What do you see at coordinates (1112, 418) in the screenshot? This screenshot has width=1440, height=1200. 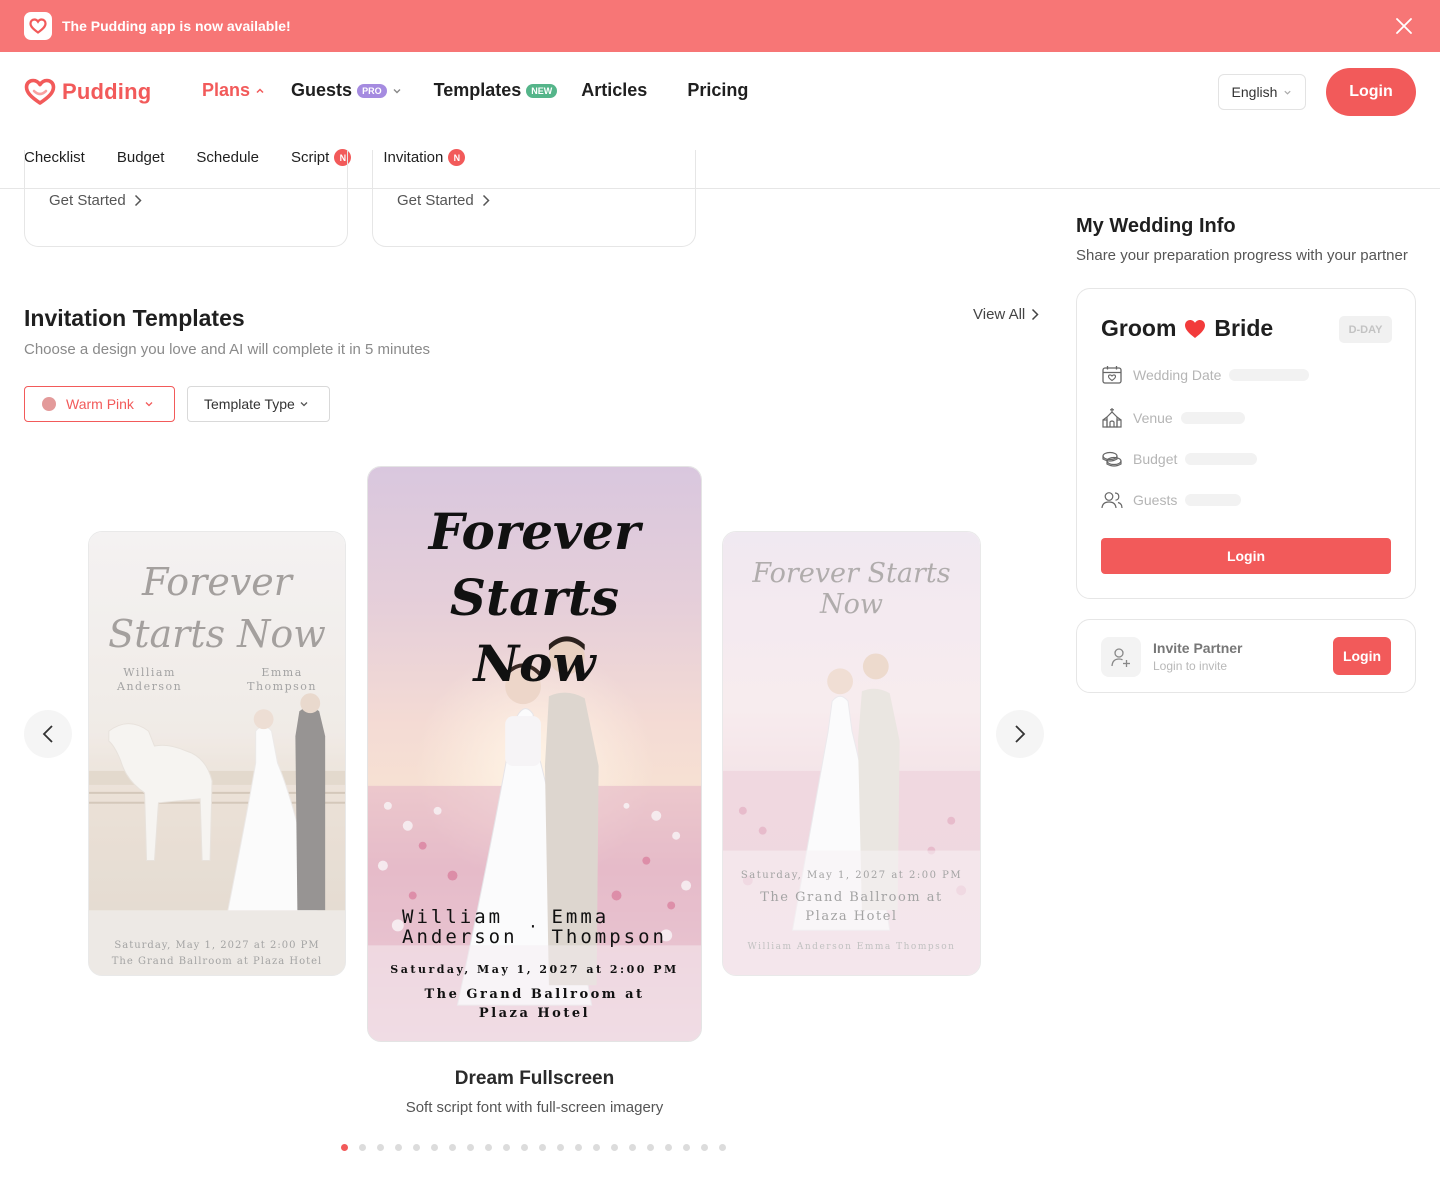 I see `chapel-icon` at bounding box center [1112, 418].